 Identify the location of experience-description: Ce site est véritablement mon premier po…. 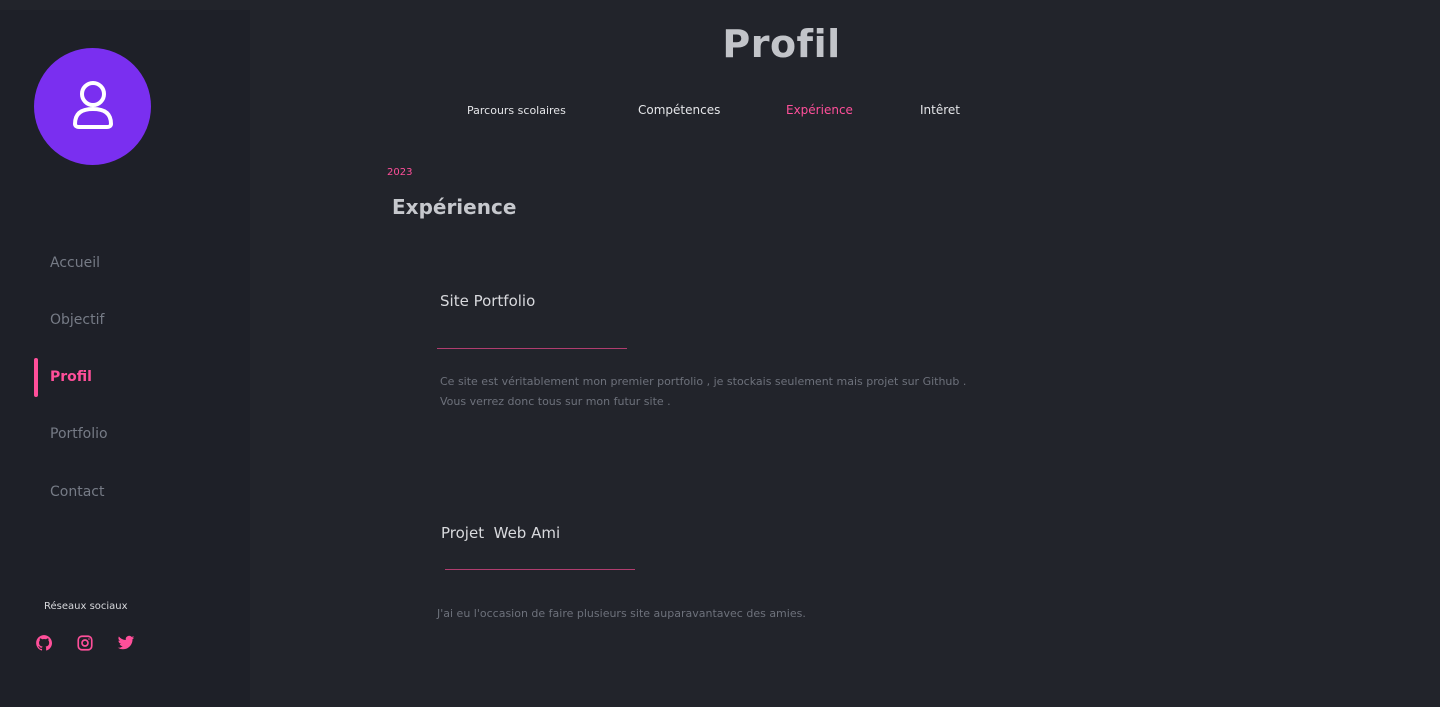
(703, 392).